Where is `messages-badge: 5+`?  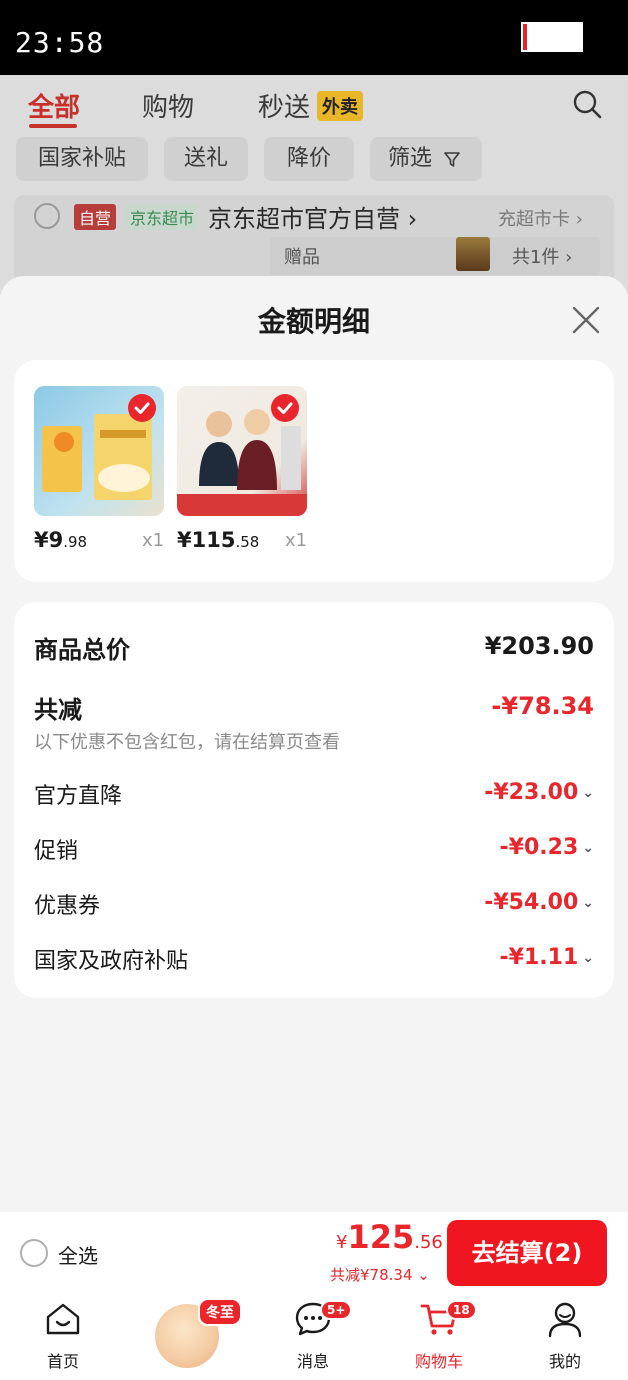 messages-badge: 5+ is located at coordinates (336, 1310).